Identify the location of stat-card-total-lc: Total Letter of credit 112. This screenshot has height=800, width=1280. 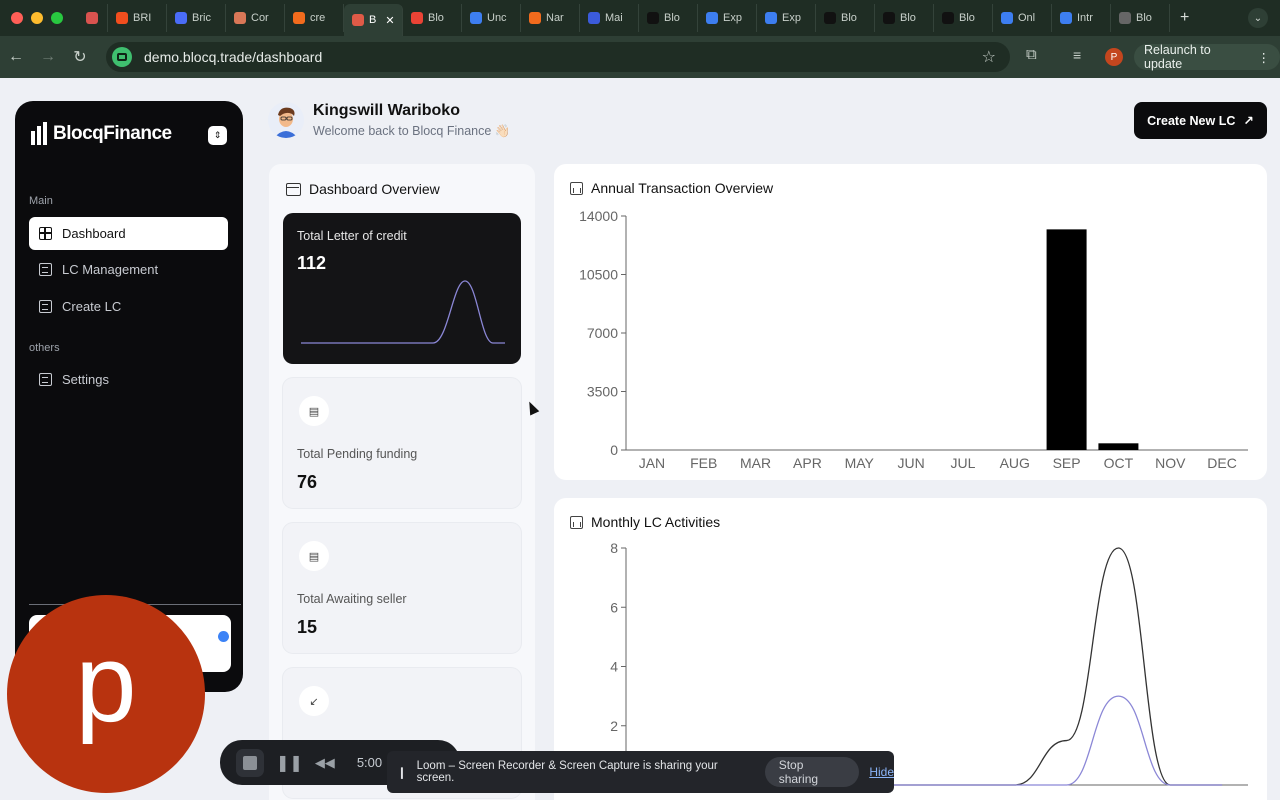
(402, 288).